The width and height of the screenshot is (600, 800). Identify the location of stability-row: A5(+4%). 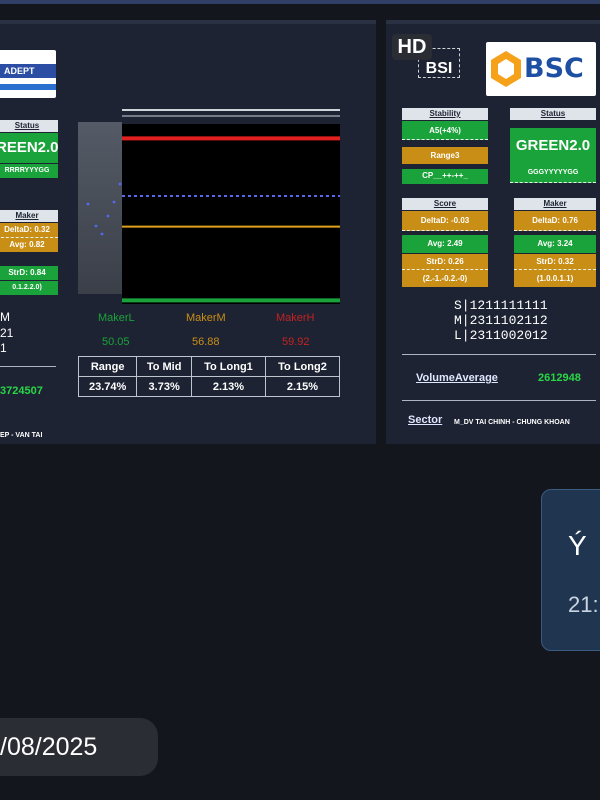
(445, 130).